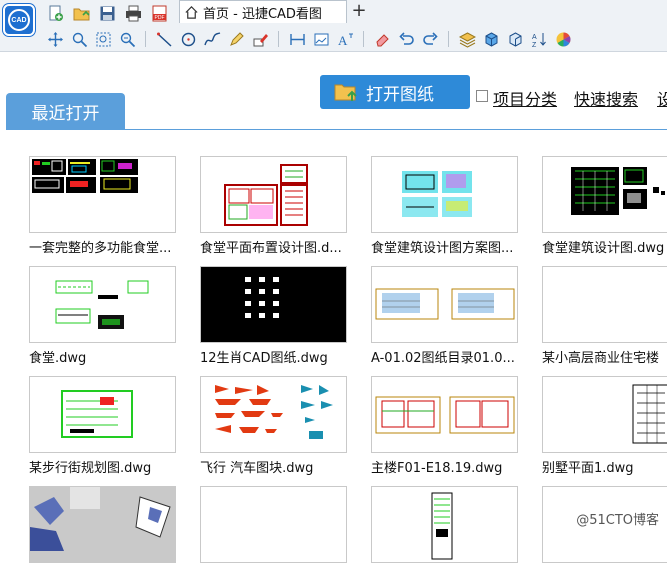 The width and height of the screenshot is (667, 567). I want to click on add-tab-button: +, so click(359, 11).